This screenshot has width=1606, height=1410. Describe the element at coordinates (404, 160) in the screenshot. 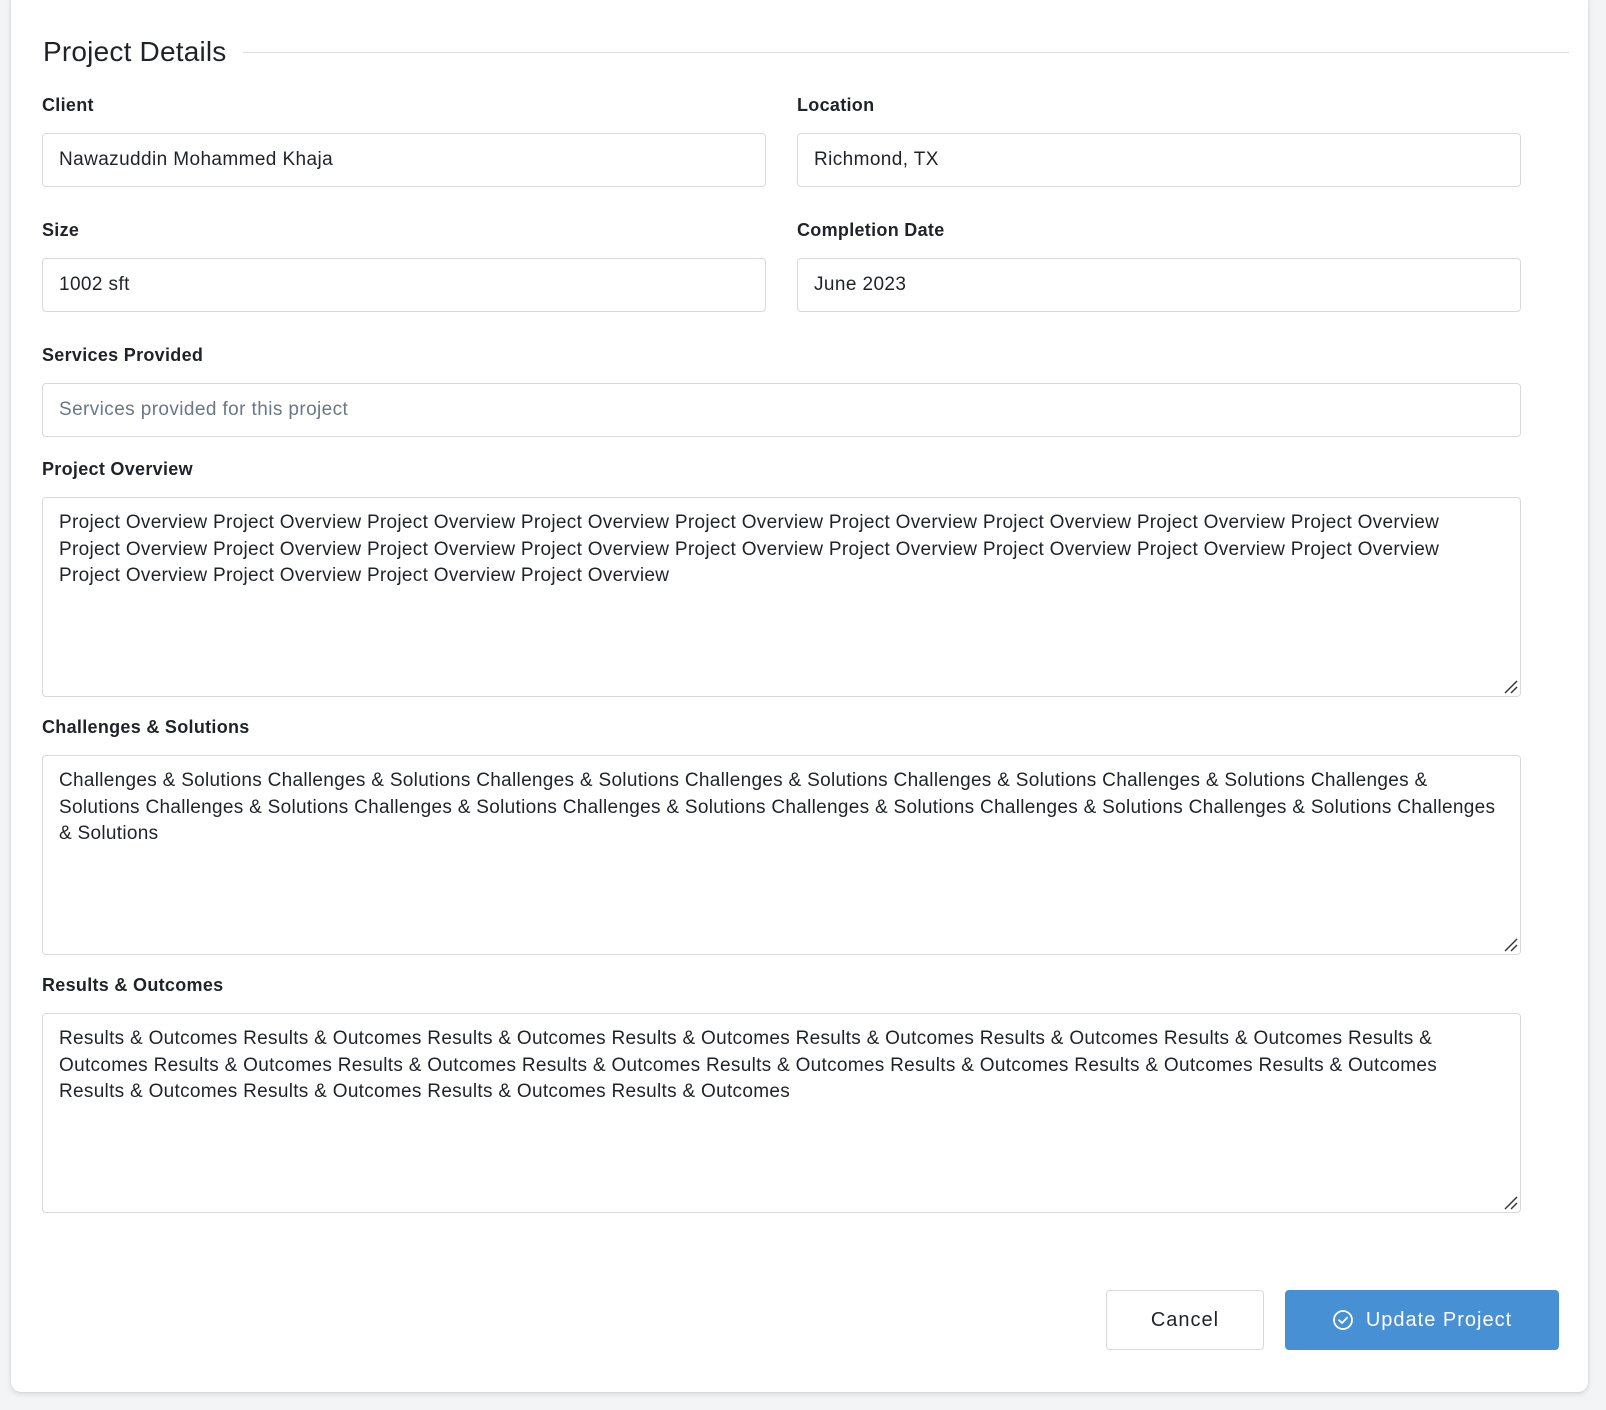

I see `client-input: Nawazuddin Mohammed Khaja` at that location.